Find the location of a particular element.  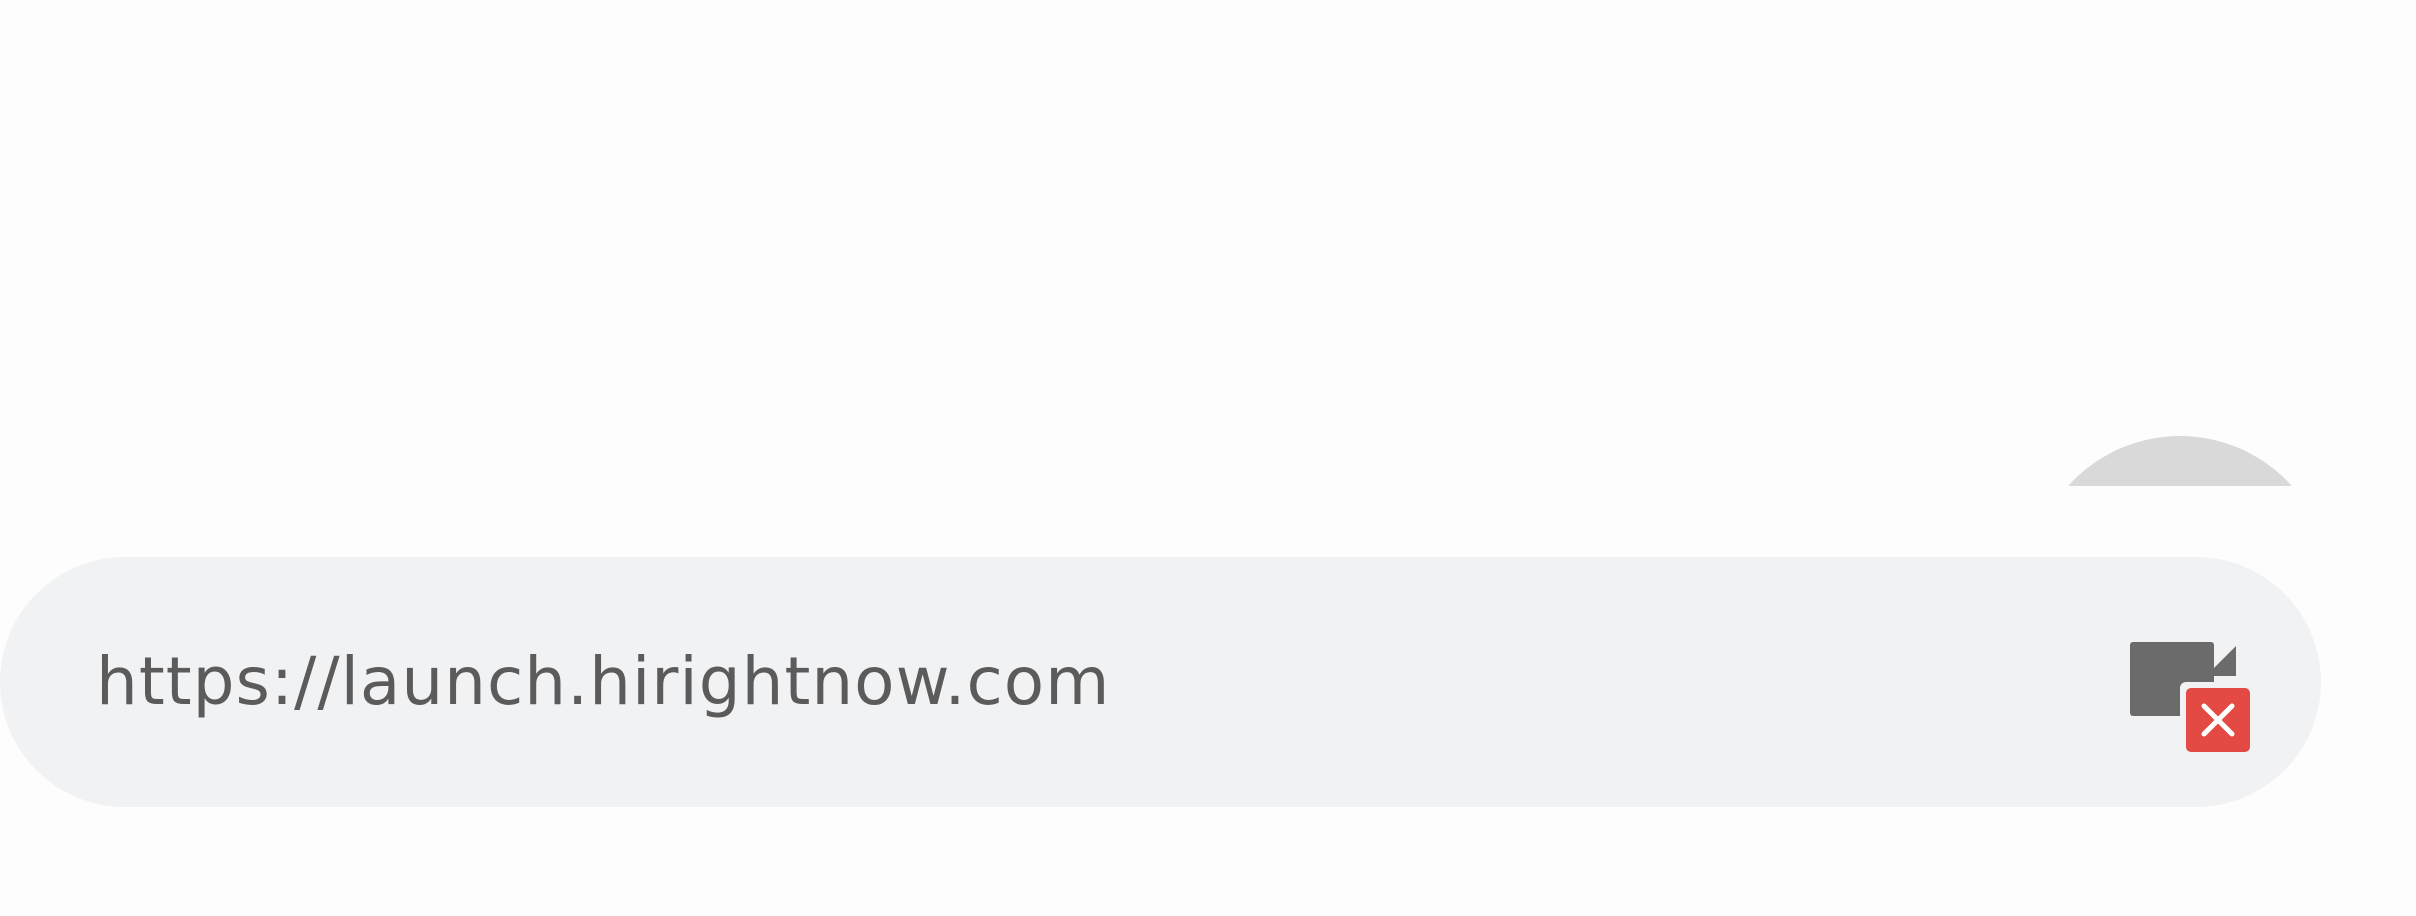

stop-video-button is located at coordinates (2192, 698).